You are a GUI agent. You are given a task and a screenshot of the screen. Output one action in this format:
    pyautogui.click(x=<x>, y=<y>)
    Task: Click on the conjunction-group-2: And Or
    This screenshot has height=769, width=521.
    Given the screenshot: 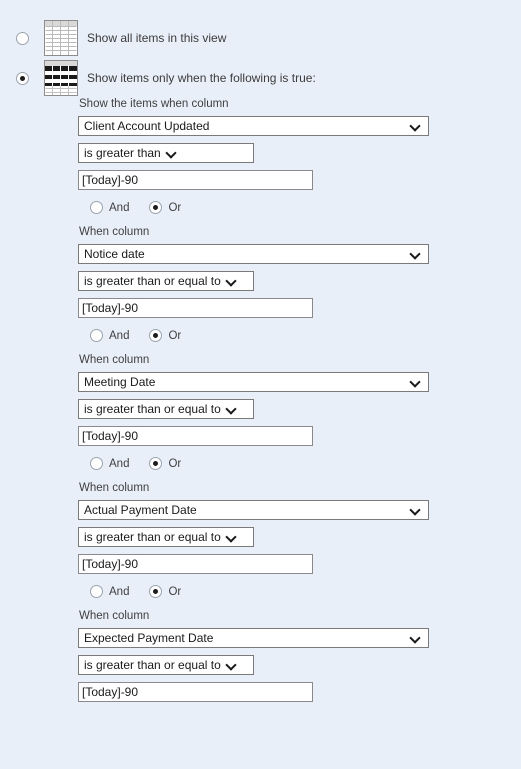 What is the action you would take?
    pyautogui.click(x=304, y=335)
    